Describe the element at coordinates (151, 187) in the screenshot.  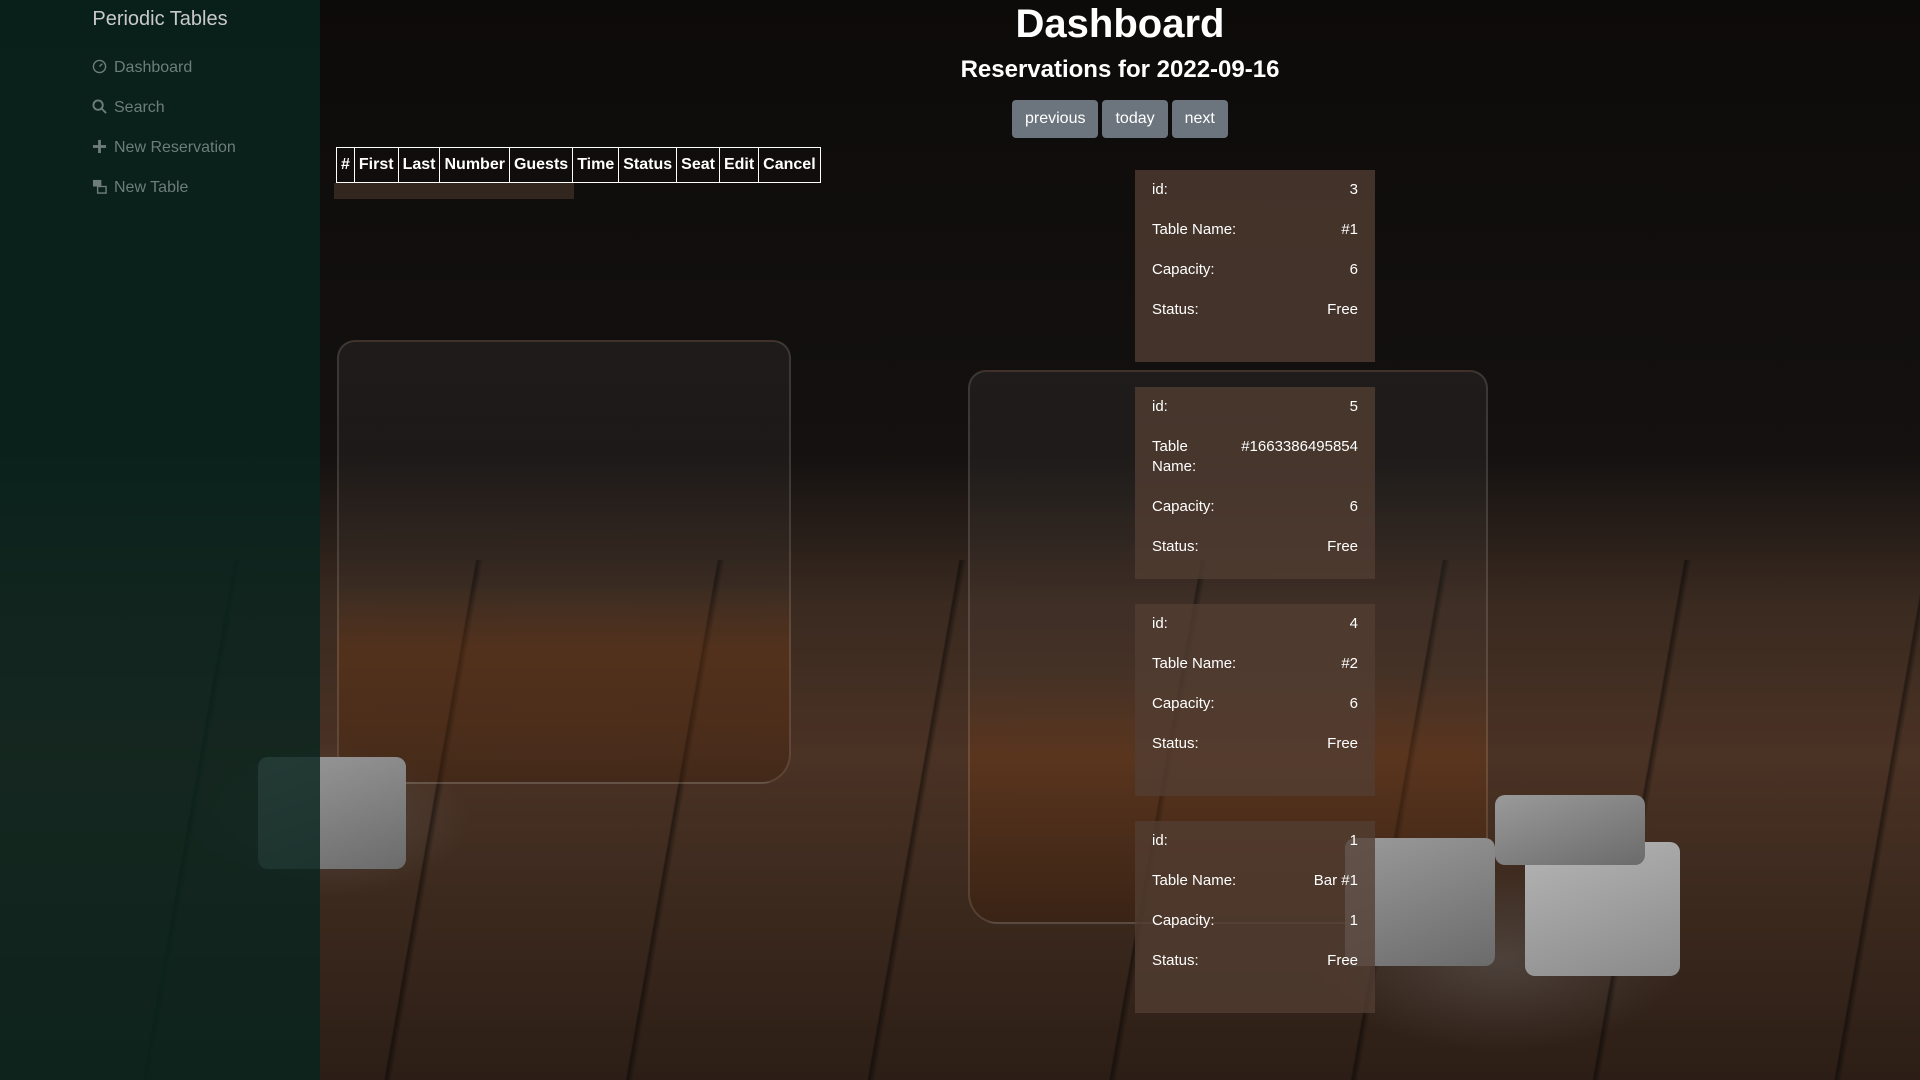
I see `sidebar-item-label: New Table` at that location.